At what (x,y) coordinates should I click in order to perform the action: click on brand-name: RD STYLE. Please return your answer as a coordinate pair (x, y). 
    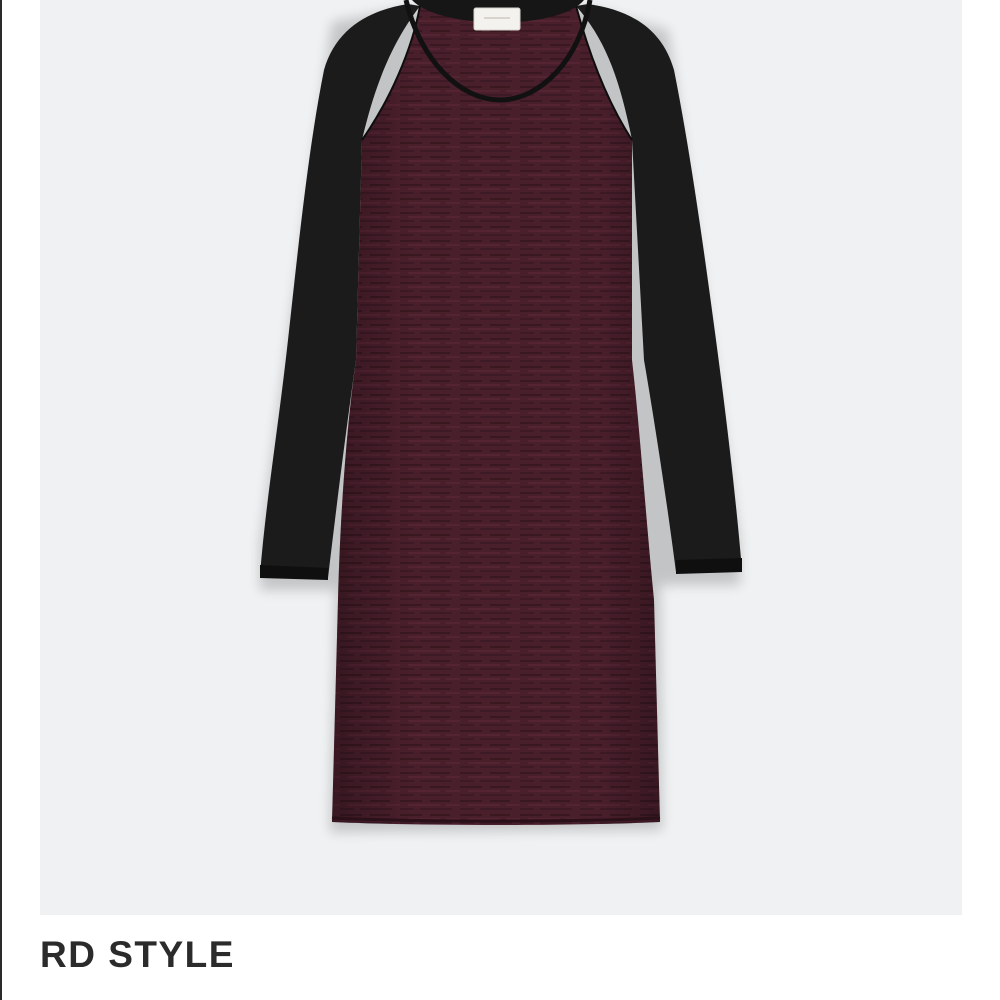
    Looking at the image, I should click on (137, 954).